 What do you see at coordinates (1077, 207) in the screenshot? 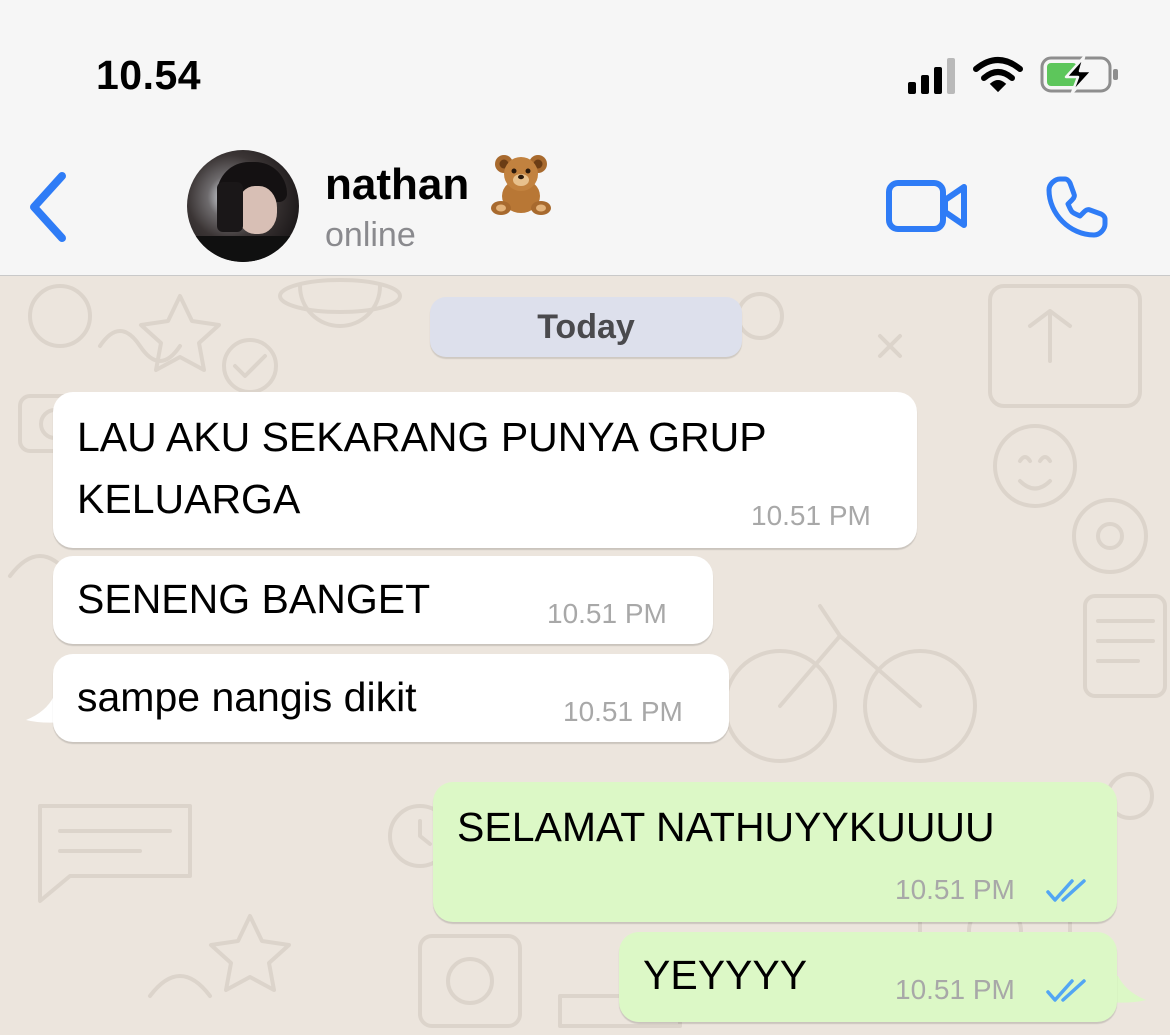
I see `phone-call-icon` at bounding box center [1077, 207].